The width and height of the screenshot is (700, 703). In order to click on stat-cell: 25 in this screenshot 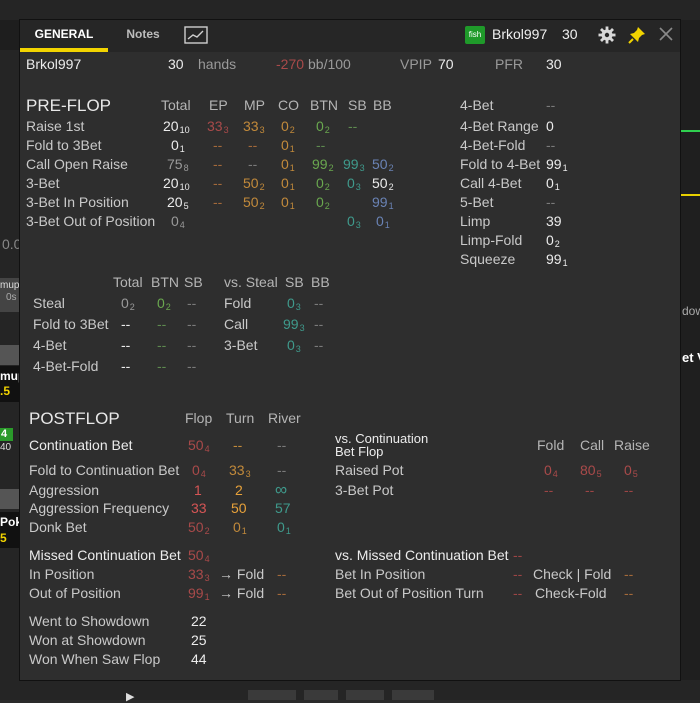, I will do `click(199, 640)`.